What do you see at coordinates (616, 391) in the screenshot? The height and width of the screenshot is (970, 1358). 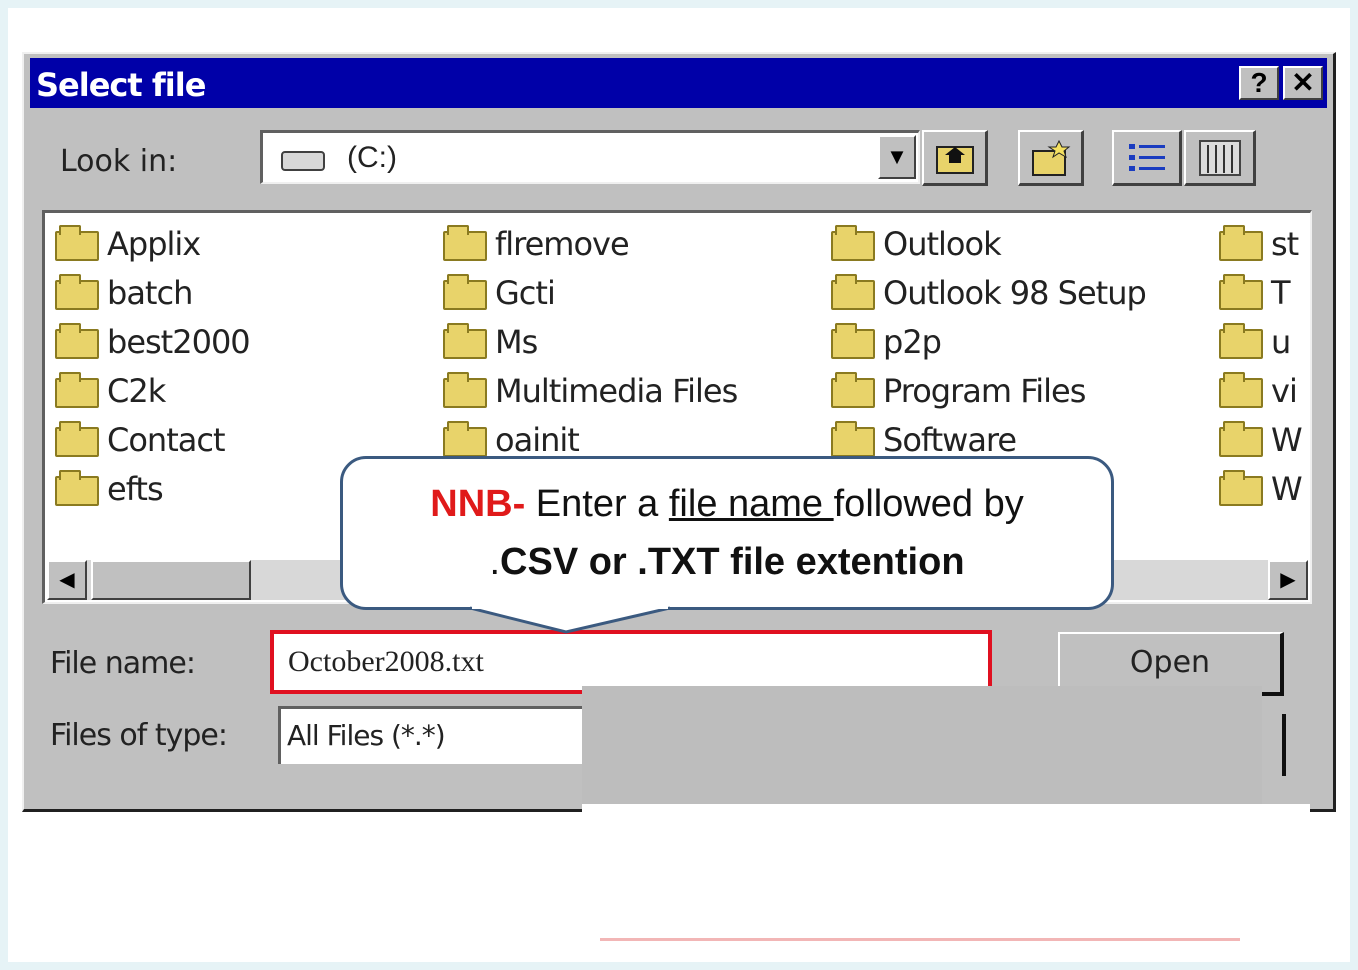 I see `folder-label: Multimedia Files` at bounding box center [616, 391].